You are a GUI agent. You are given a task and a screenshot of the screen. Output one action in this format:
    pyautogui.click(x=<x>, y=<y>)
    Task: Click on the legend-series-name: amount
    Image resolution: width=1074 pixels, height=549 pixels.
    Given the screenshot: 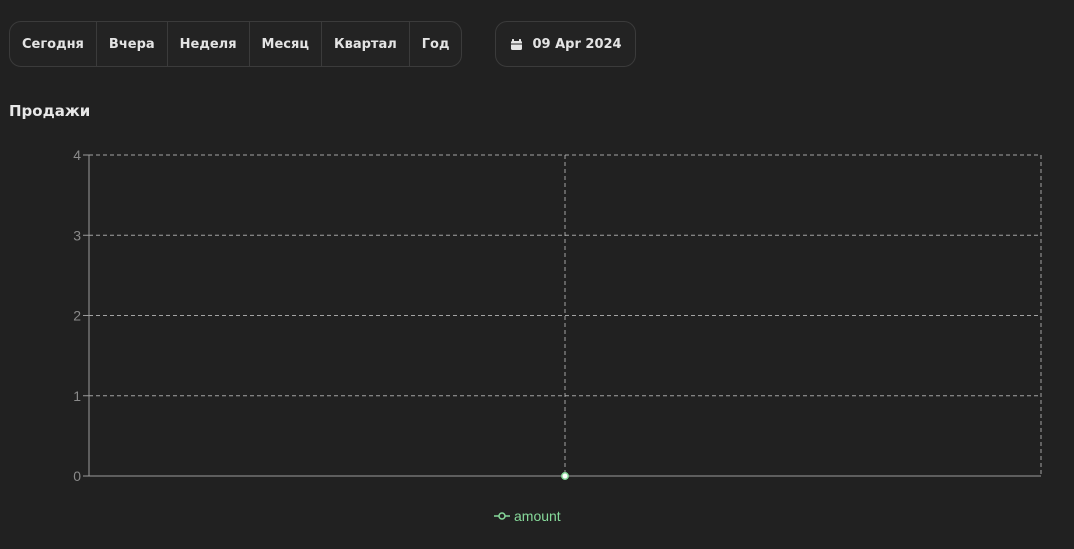 What is the action you would take?
    pyautogui.click(x=537, y=516)
    